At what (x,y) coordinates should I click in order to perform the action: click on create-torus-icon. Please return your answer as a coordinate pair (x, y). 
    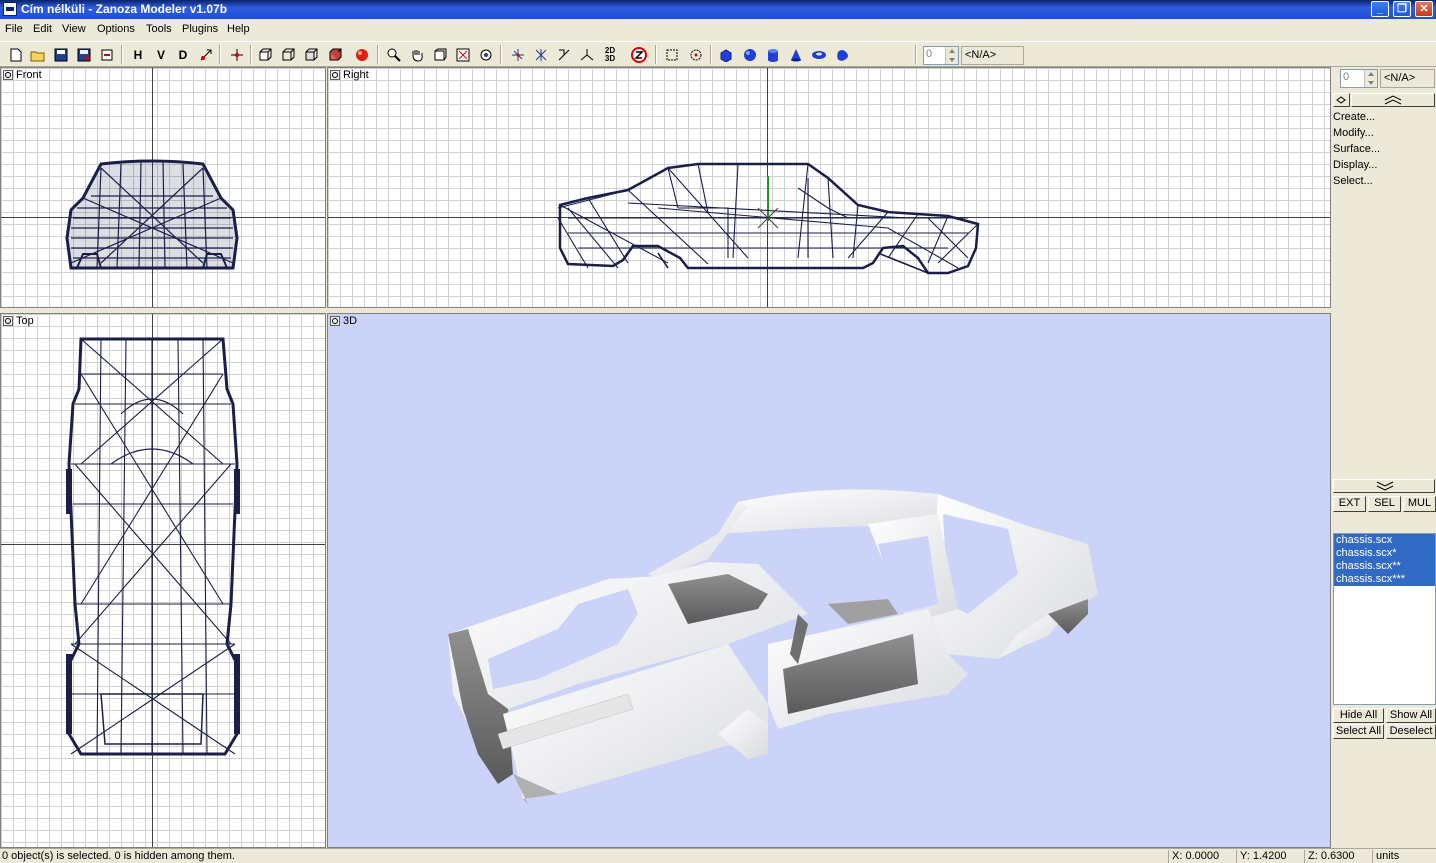
    Looking at the image, I should click on (819, 55).